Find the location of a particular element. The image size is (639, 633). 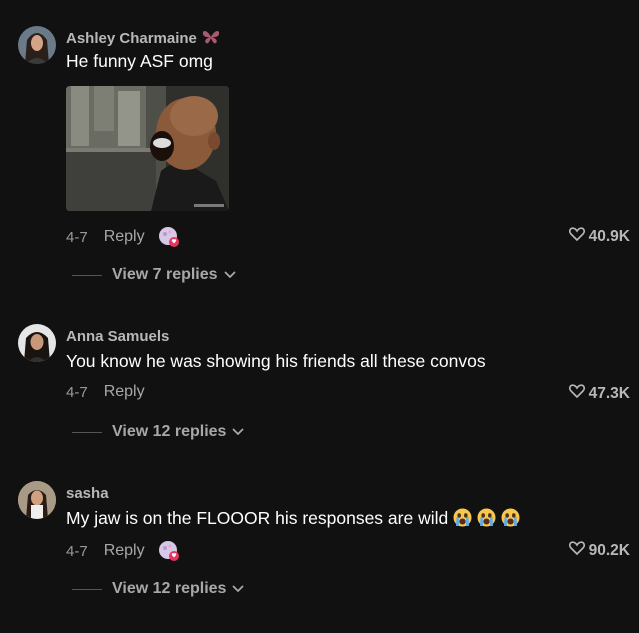

view-replies-label: View 7 replies is located at coordinates (165, 274).